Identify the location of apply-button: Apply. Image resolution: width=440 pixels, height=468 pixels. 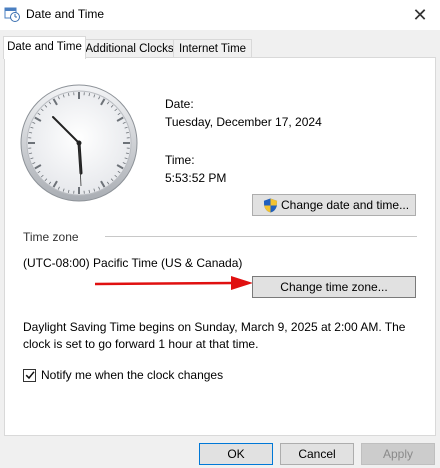
(398, 454).